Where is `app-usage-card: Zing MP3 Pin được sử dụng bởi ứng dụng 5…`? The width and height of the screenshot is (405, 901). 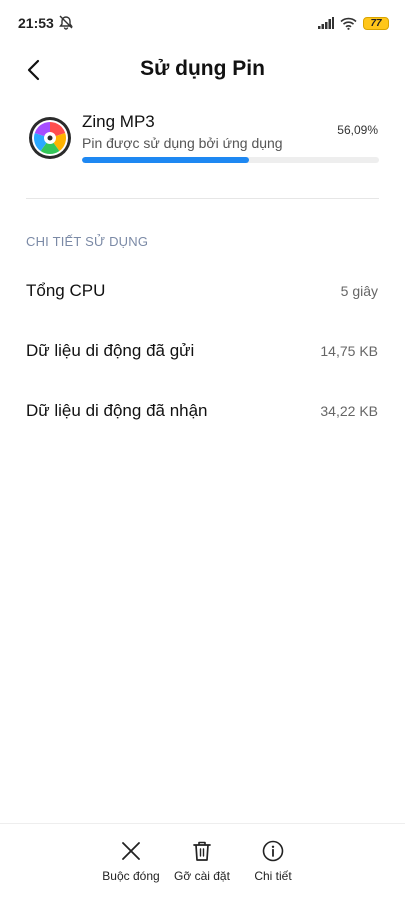 app-usage-card: Zing MP3 Pin được sử dụng bởi ứng dụng 5… is located at coordinates (202, 144).